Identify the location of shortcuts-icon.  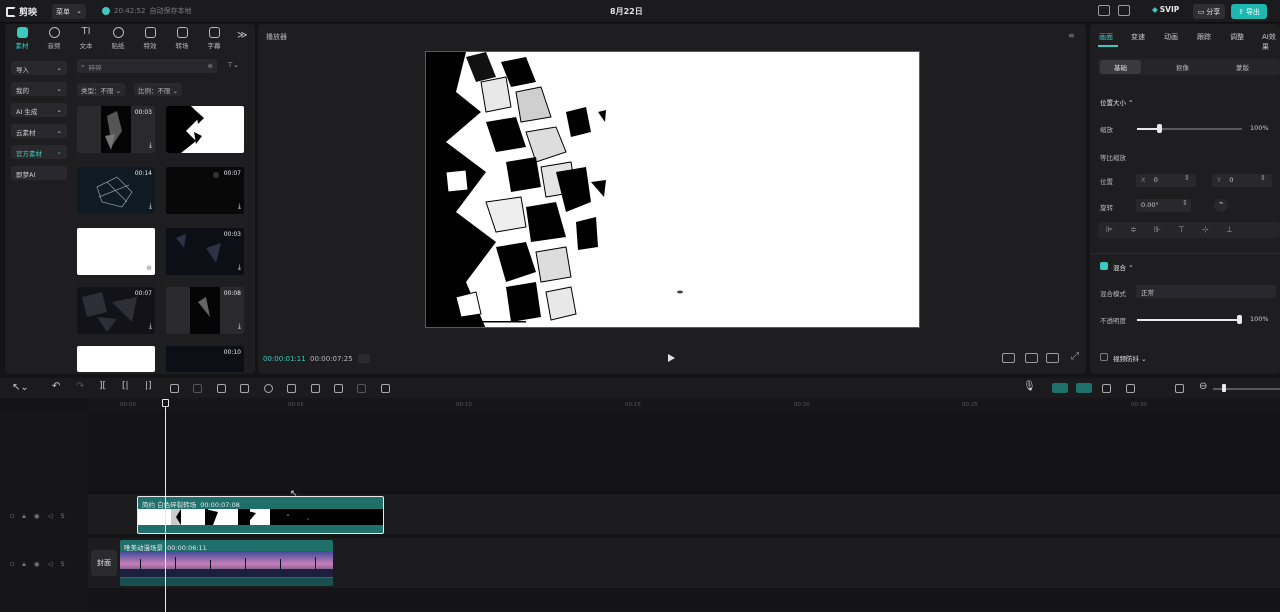
(1104, 10).